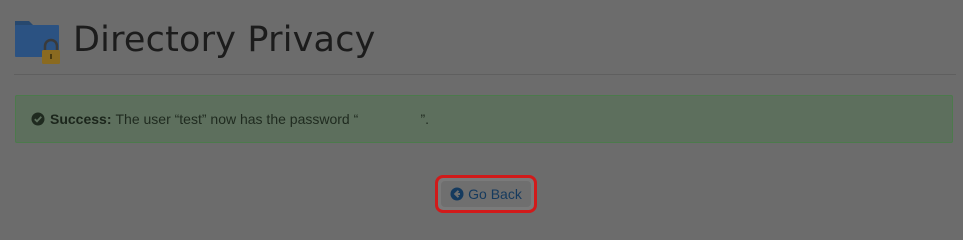 The height and width of the screenshot is (240, 963). Describe the element at coordinates (39, 40) in the screenshot. I see `folder-lock-icon` at that location.